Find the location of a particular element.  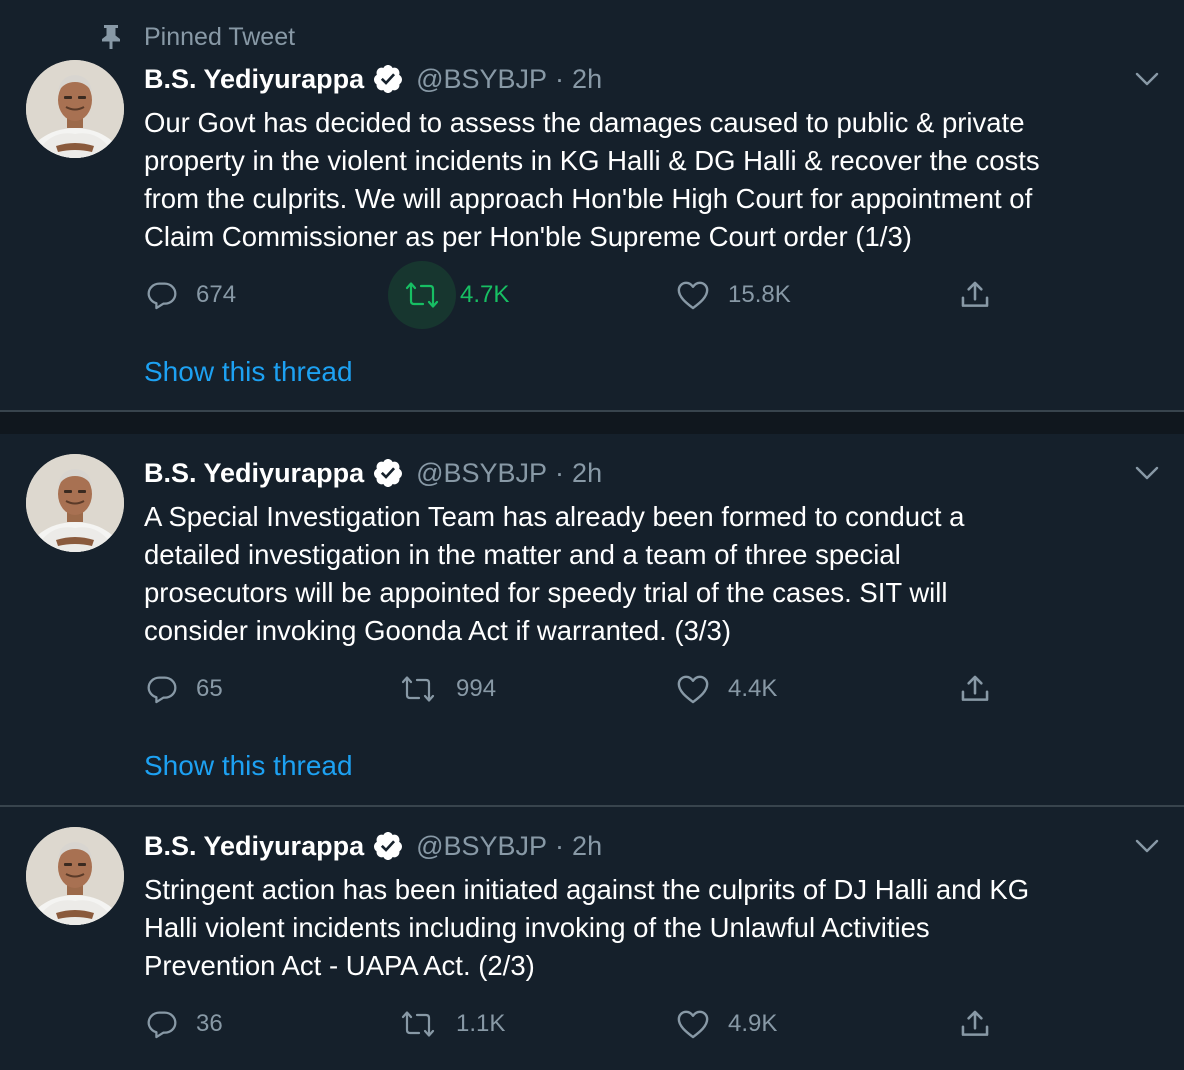

pin-icon is located at coordinates (111, 37).